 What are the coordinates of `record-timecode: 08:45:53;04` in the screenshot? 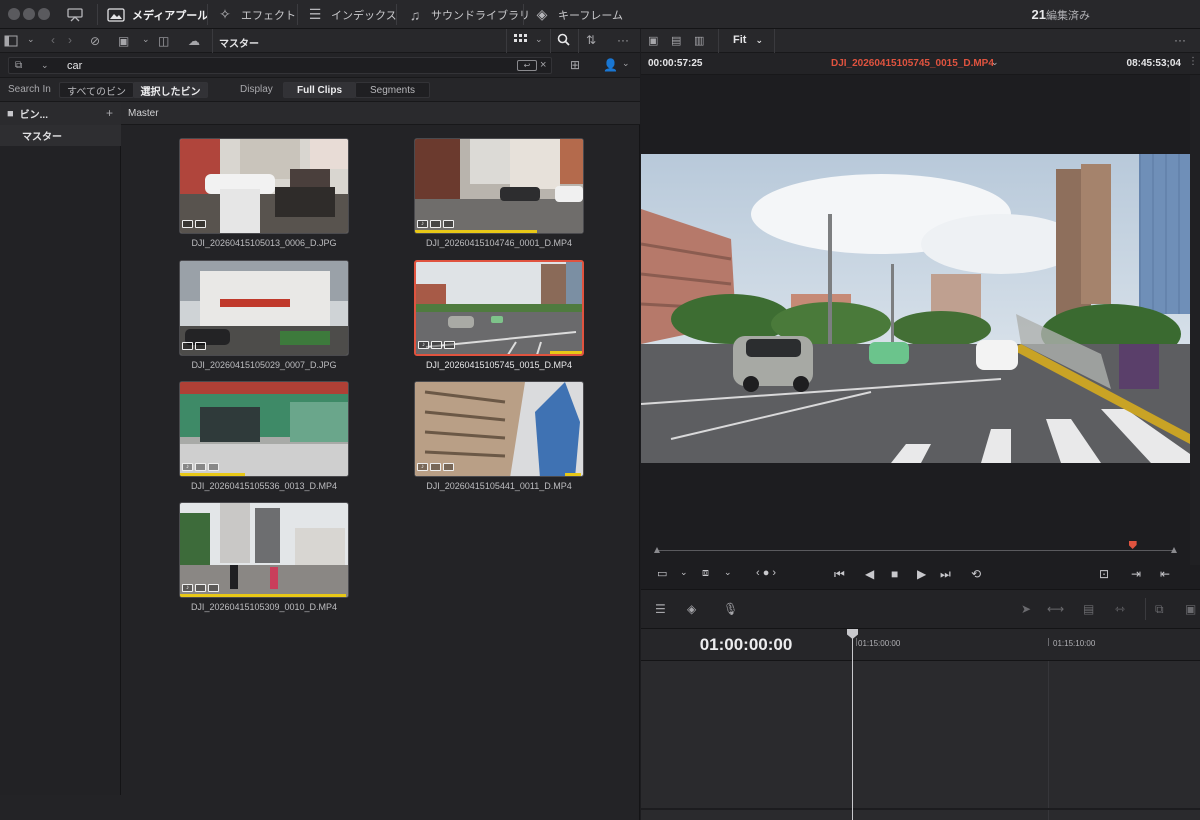 It's located at (1153, 63).